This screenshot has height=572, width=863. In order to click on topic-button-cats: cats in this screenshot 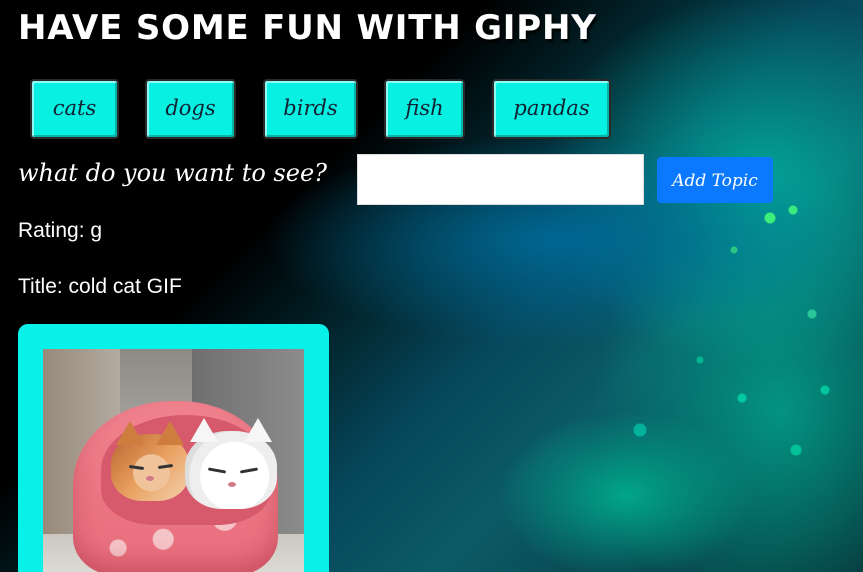, I will do `click(74, 109)`.